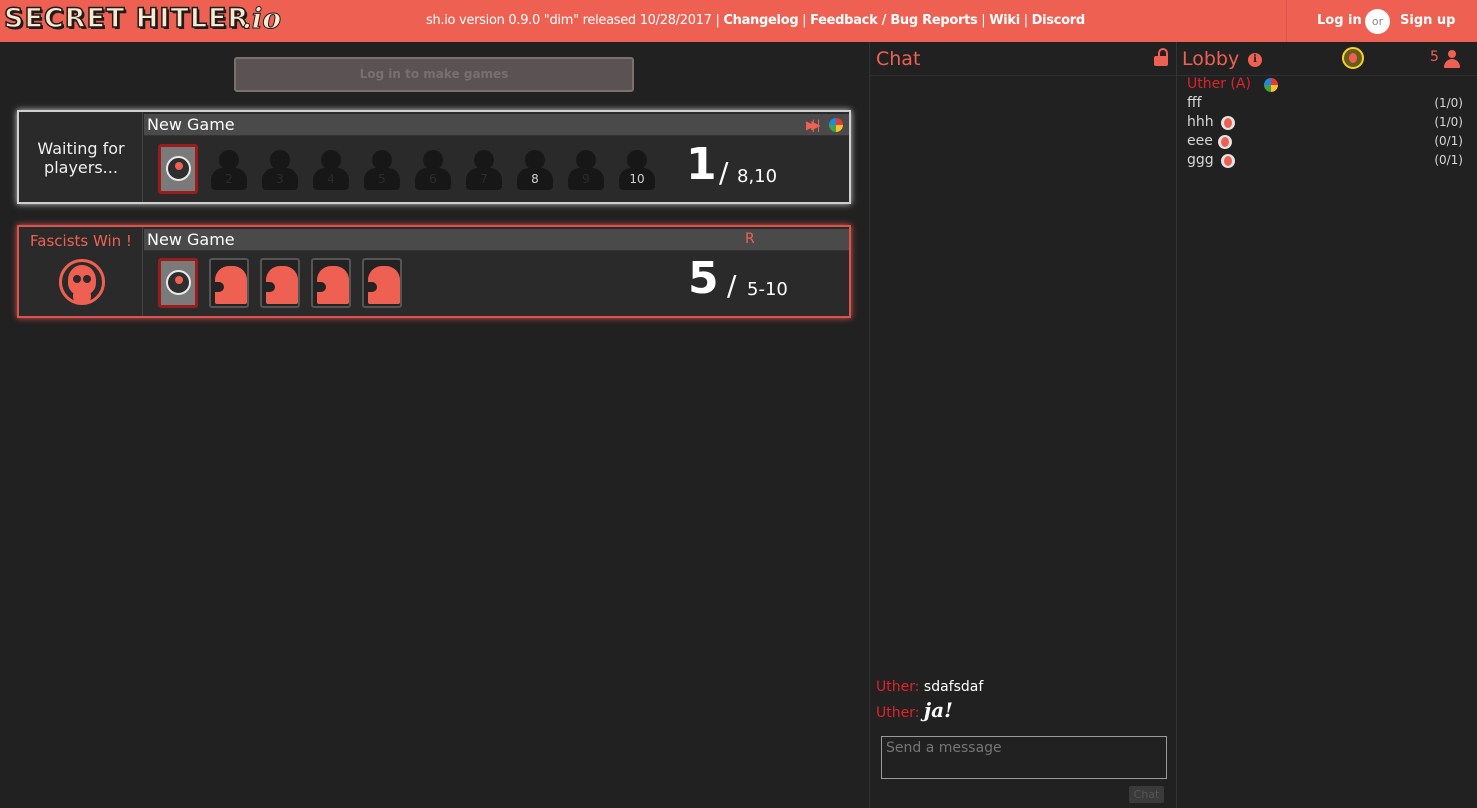 The height and width of the screenshot is (808, 1477). I want to click on or-badge: or, so click(1377, 21).